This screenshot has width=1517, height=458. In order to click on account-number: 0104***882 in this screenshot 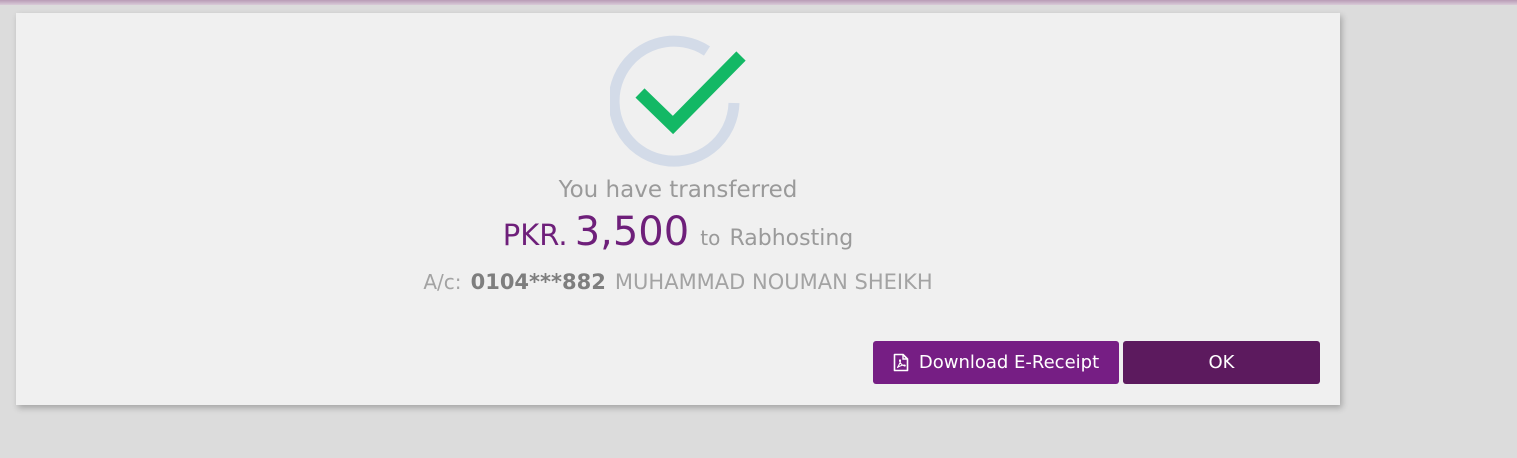, I will do `click(538, 282)`.